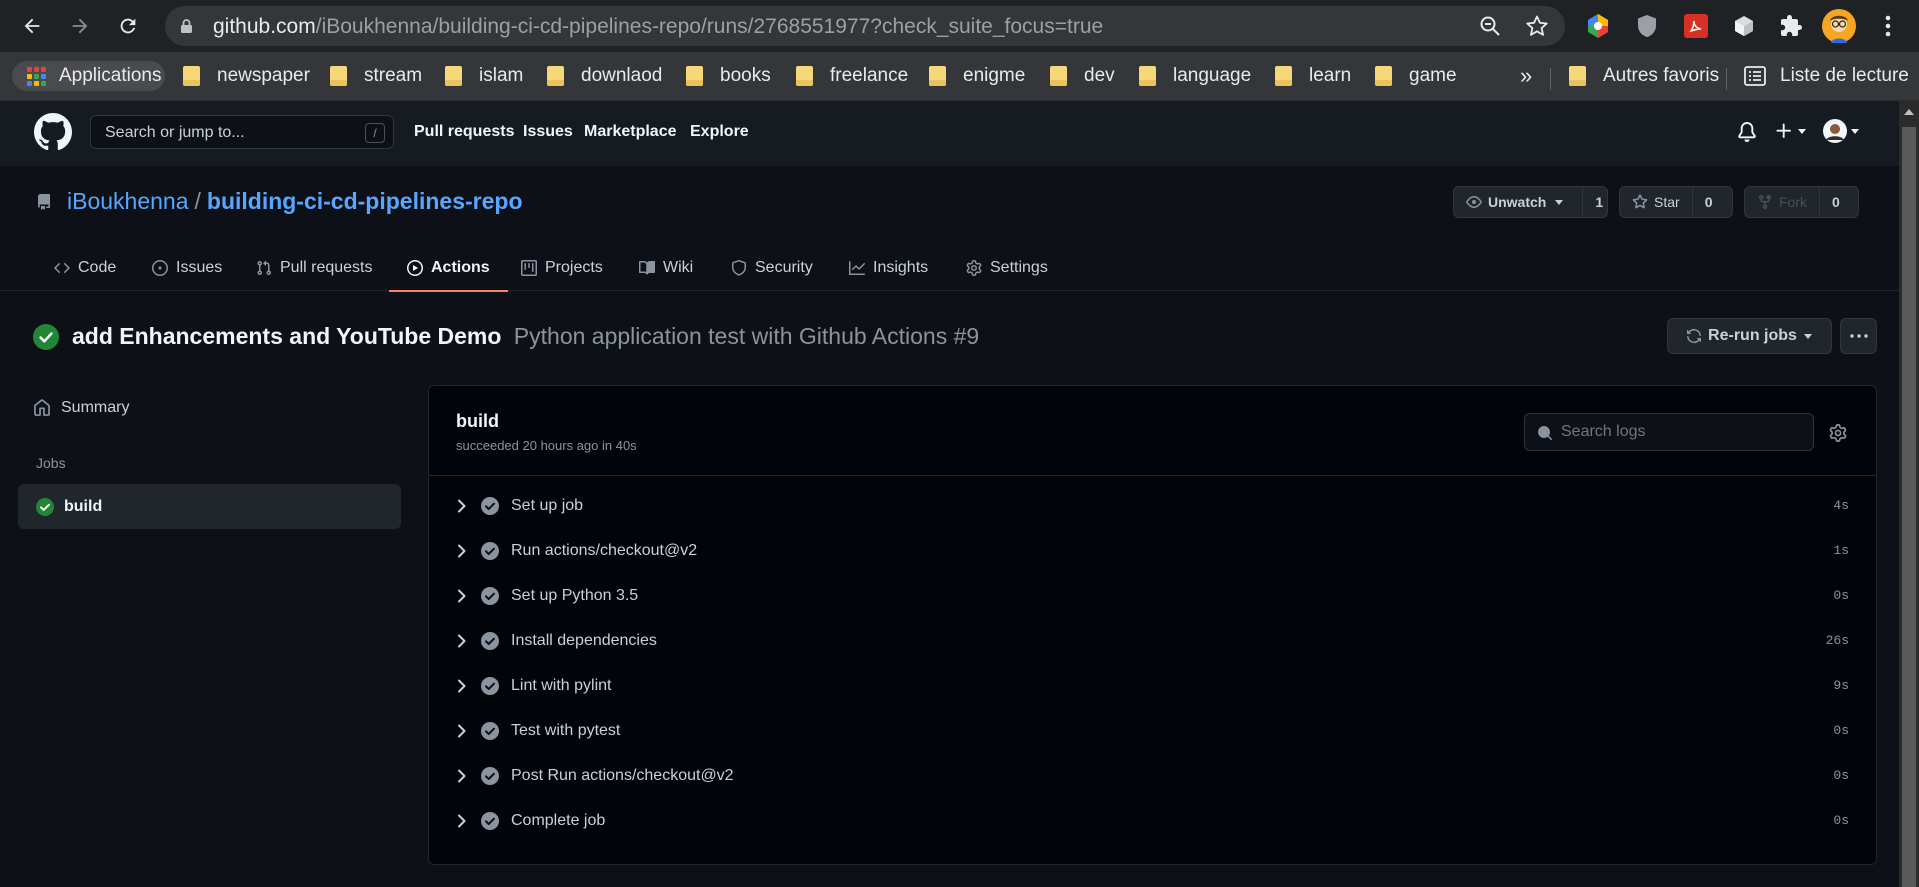  Describe the element at coordinates (1330, 75) in the screenshot. I see `bookmark-label: learn` at that location.